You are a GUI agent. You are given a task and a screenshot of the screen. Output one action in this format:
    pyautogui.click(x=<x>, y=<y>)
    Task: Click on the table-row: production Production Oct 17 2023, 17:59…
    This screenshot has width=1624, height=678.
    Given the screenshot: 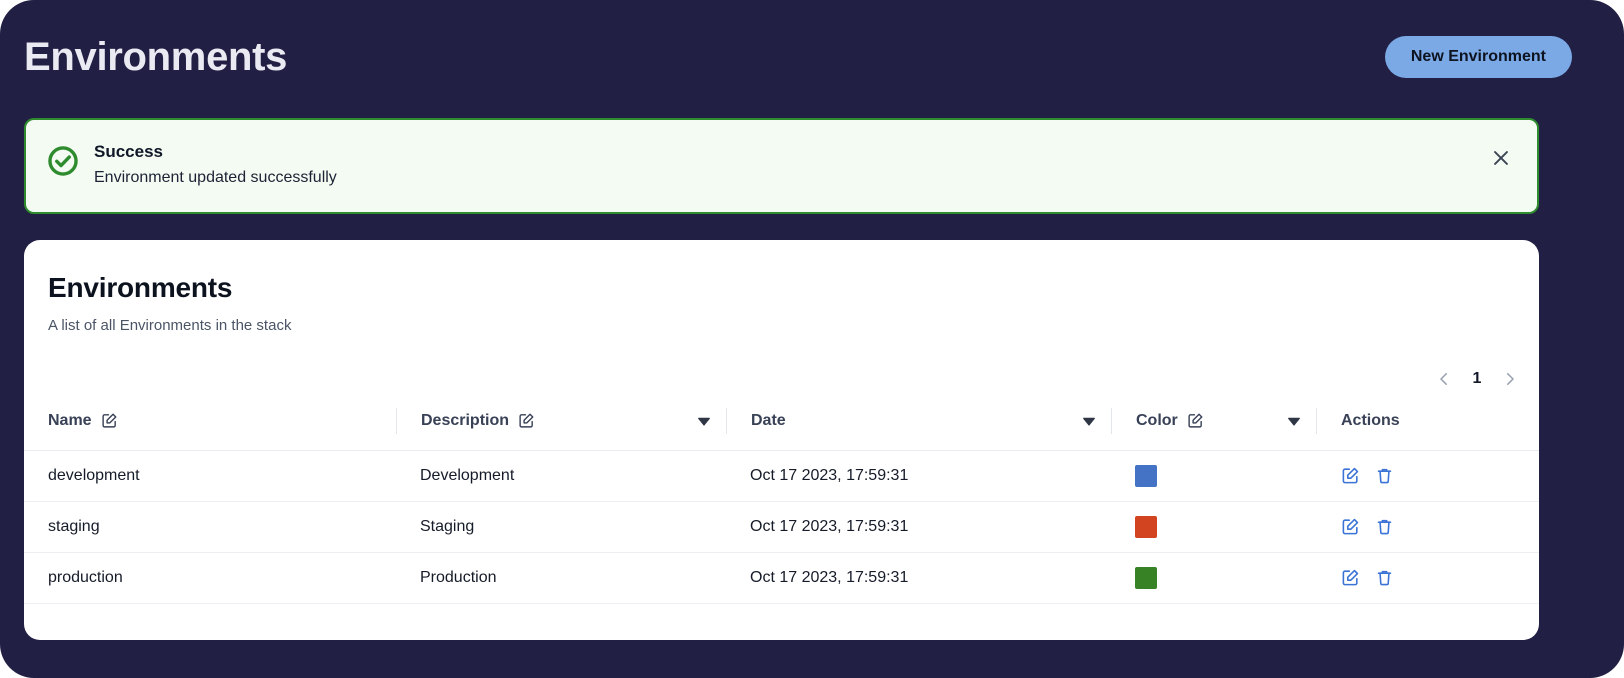 What is the action you would take?
    pyautogui.click(x=781, y=578)
    